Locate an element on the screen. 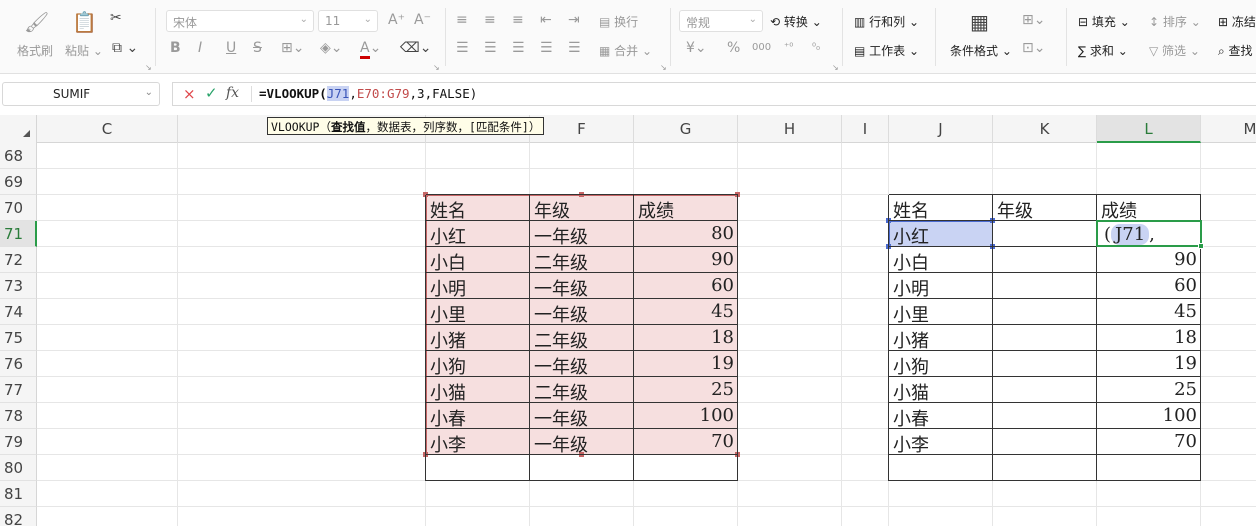 Image resolution: width=1256 pixels, height=526 pixels. table-style-icon: ⊡⌄ is located at coordinates (1033, 48).